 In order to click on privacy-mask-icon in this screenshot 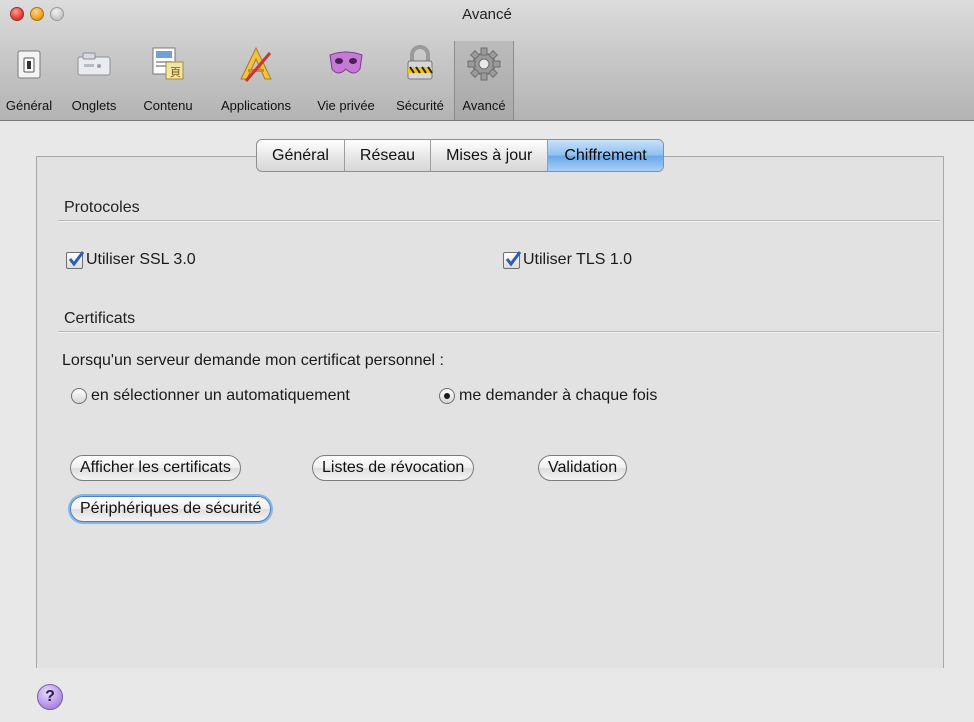, I will do `click(346, 64)`.